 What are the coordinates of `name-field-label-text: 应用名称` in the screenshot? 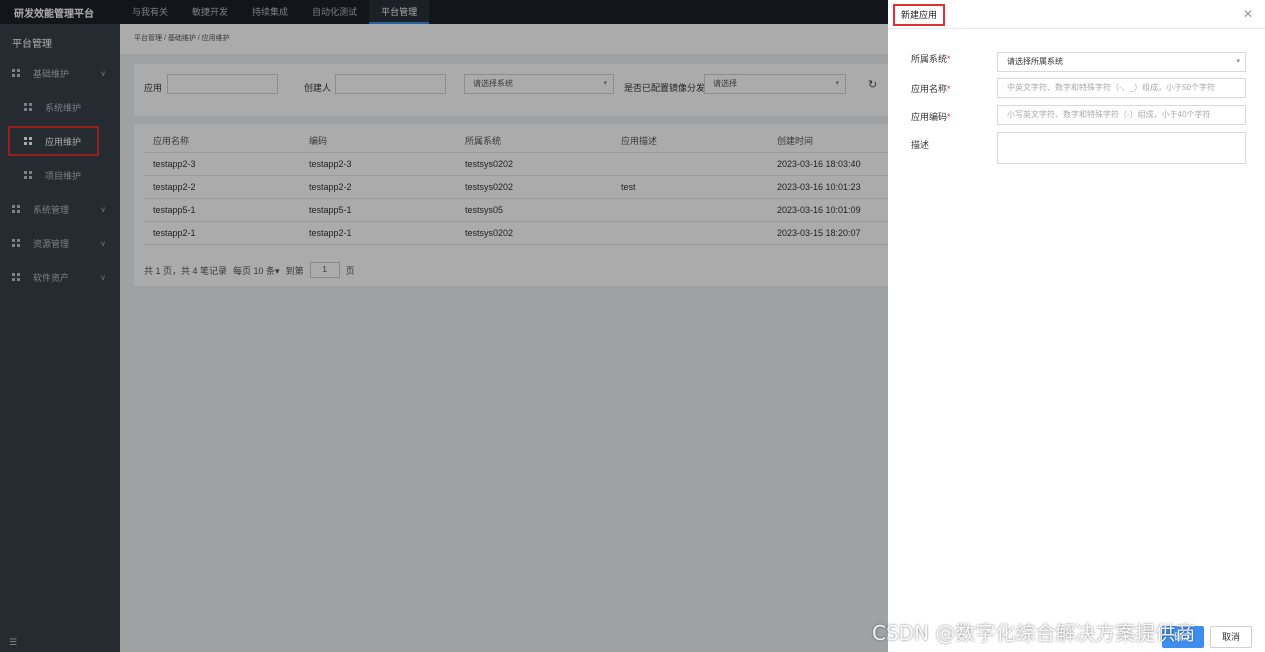 It's located at (929, 89).